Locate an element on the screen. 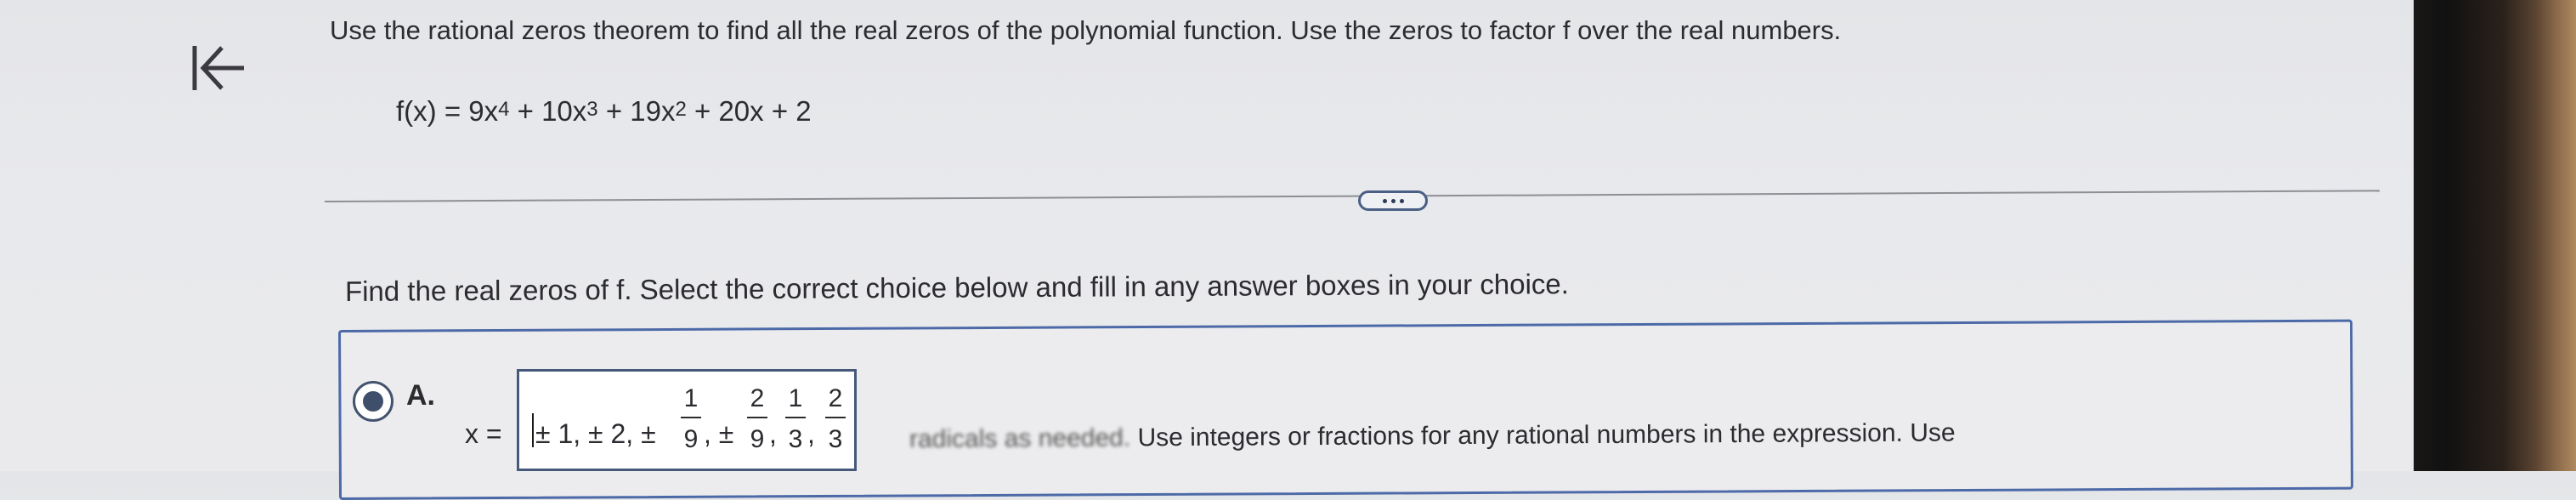  function-term-4: + 20x + 2 is located at coordinates (749, 111).